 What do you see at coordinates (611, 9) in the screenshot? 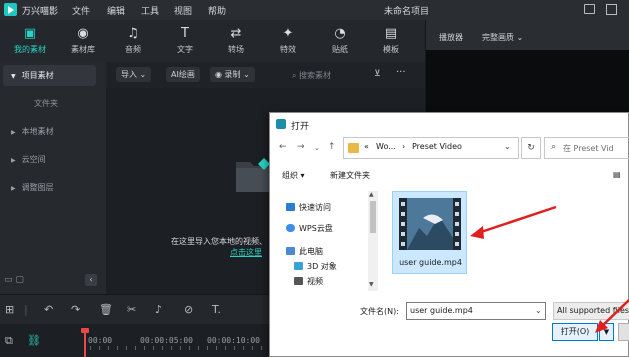
I see `window-layout-icon` at bounding box center [611, 9].